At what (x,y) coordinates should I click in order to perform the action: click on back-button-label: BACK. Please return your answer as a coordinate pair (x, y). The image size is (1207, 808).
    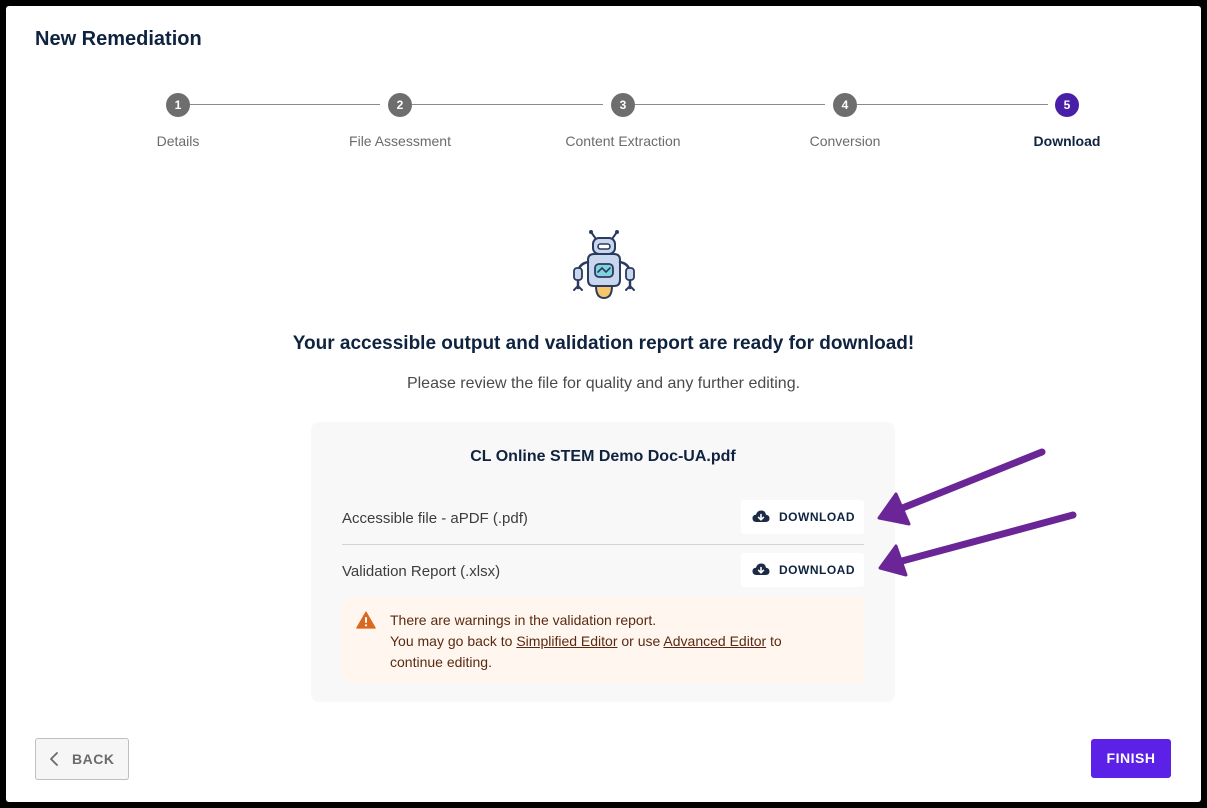
    Looking at the image, I should click on (93, 759).